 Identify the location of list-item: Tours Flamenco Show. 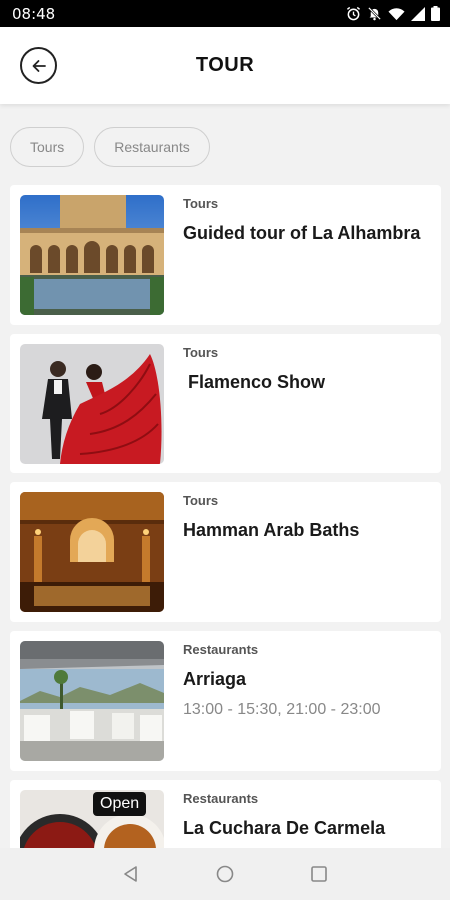
(225, 403).